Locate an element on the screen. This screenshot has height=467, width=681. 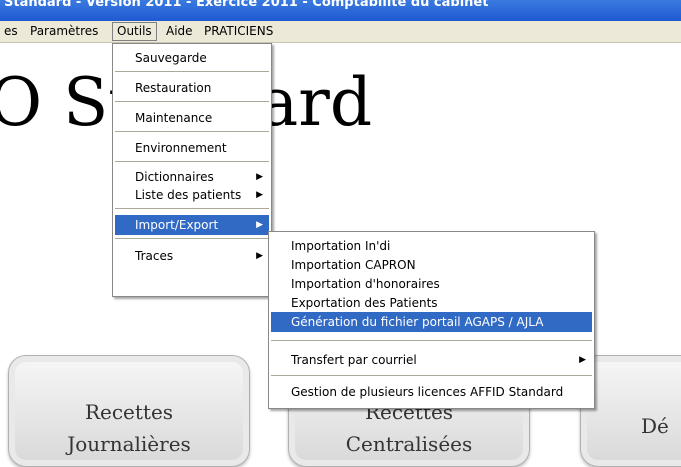
menu-item-traces: Traces ▶ is located at coordinates (192, 256).